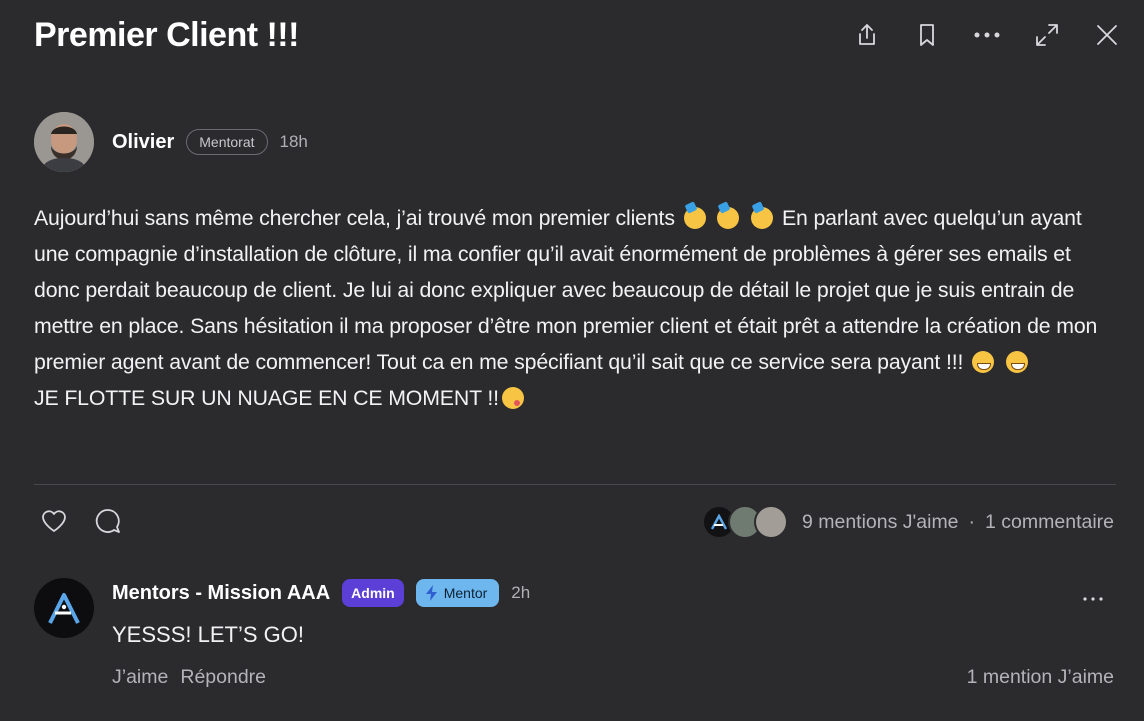  I want to click on author-name: Olivier, so click(143, 142).